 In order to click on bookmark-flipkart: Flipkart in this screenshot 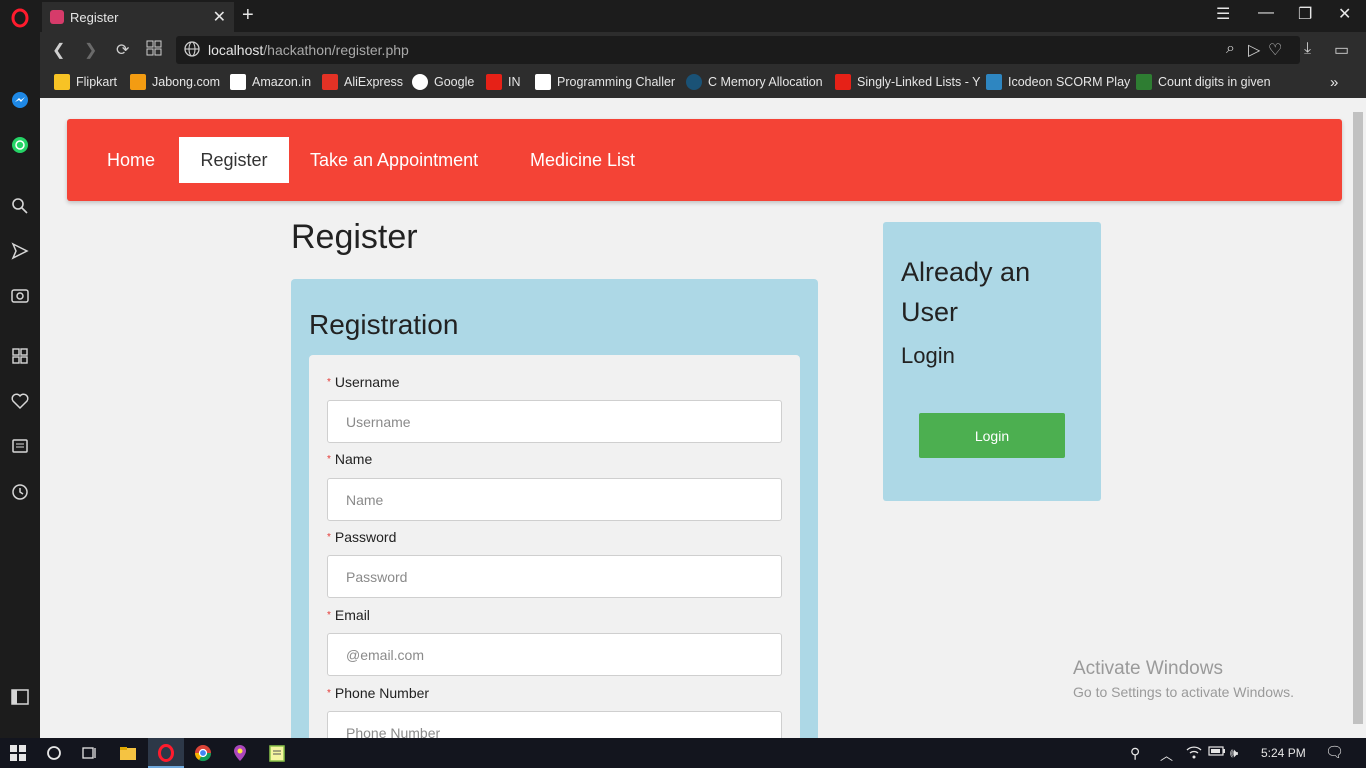, I will do `click(85, 82)`.